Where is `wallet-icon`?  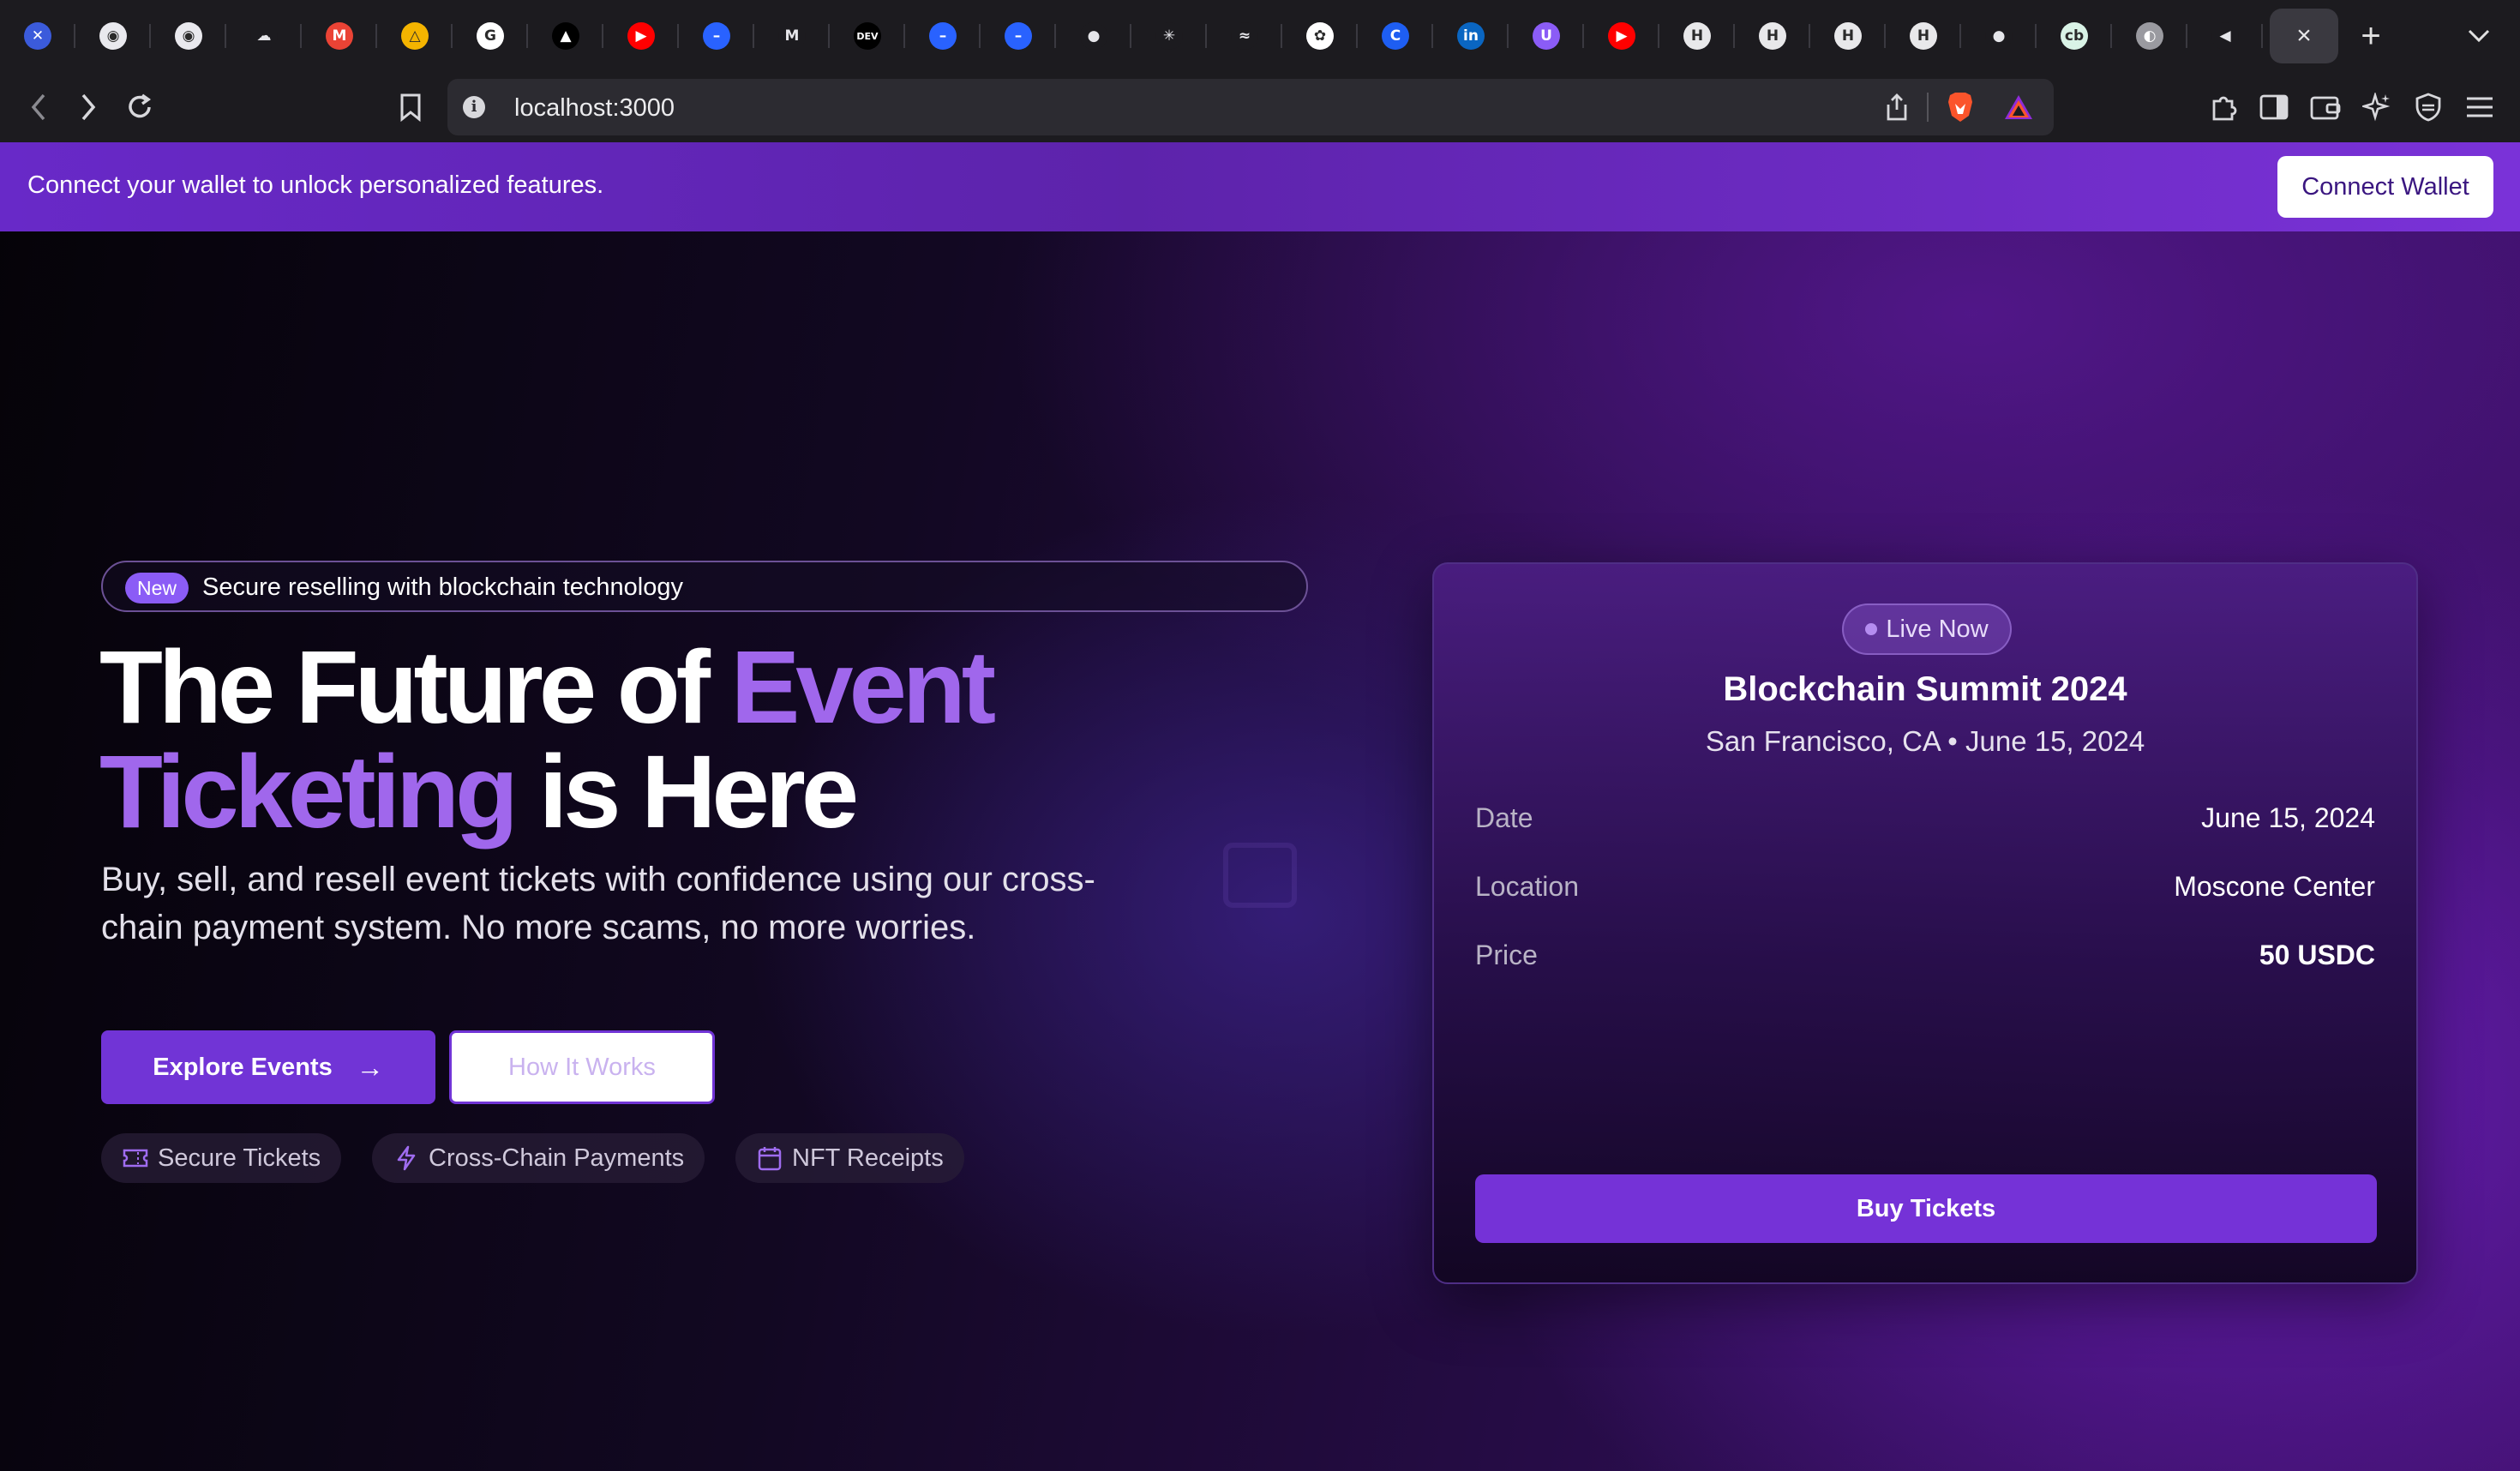
wallet-icon is located at coordinates (2325, 108).